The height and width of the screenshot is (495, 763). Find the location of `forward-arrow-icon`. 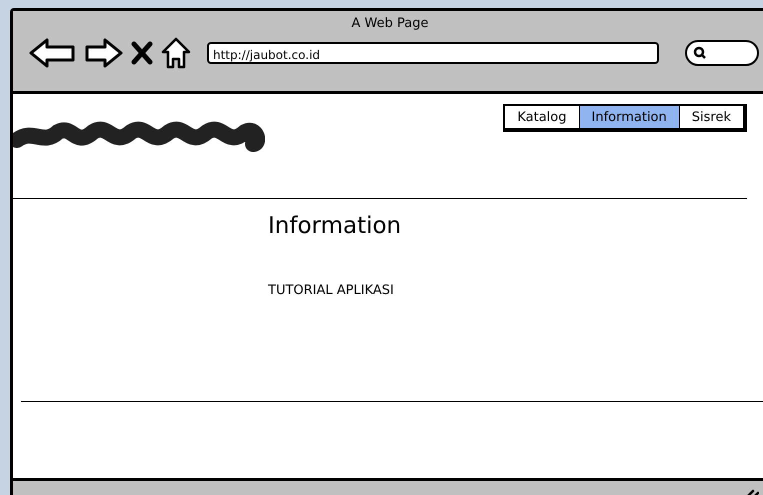

forward-arrow-icon is located at coordinates (104, 53).